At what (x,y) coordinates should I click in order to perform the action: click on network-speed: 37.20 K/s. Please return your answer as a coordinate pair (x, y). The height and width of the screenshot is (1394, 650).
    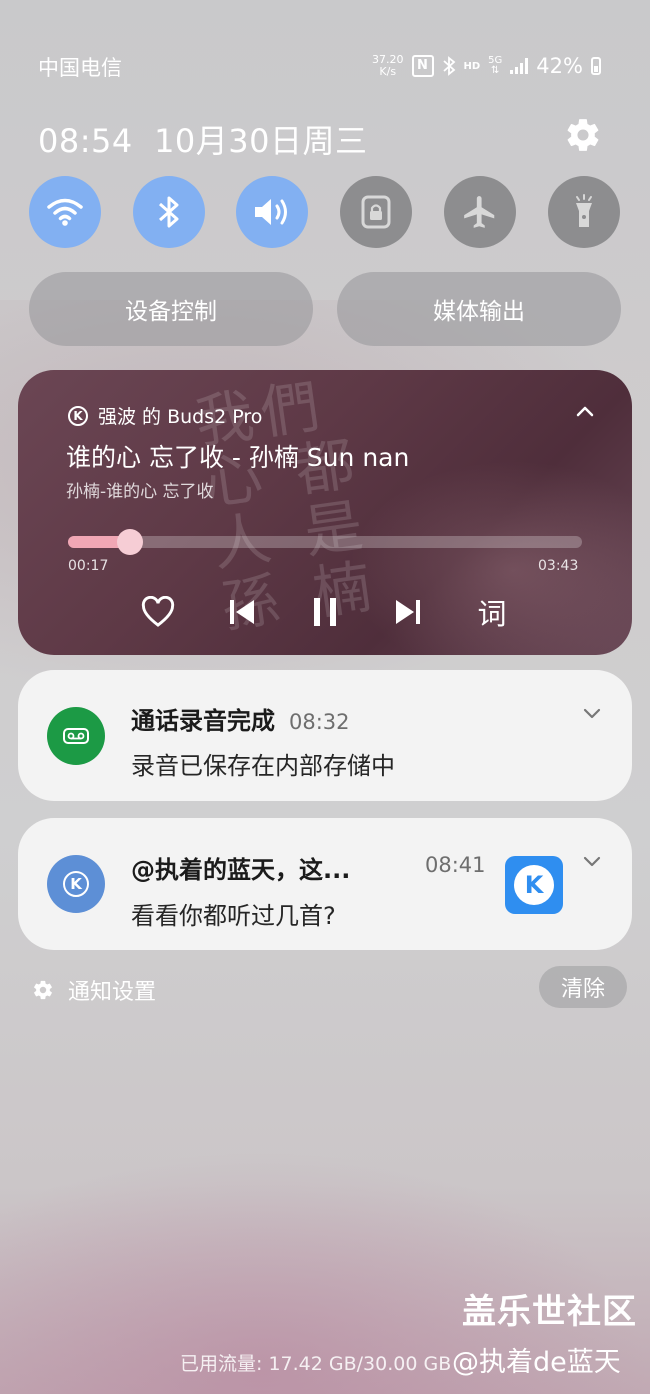
    Looking at the image, I should click on (388, 66).